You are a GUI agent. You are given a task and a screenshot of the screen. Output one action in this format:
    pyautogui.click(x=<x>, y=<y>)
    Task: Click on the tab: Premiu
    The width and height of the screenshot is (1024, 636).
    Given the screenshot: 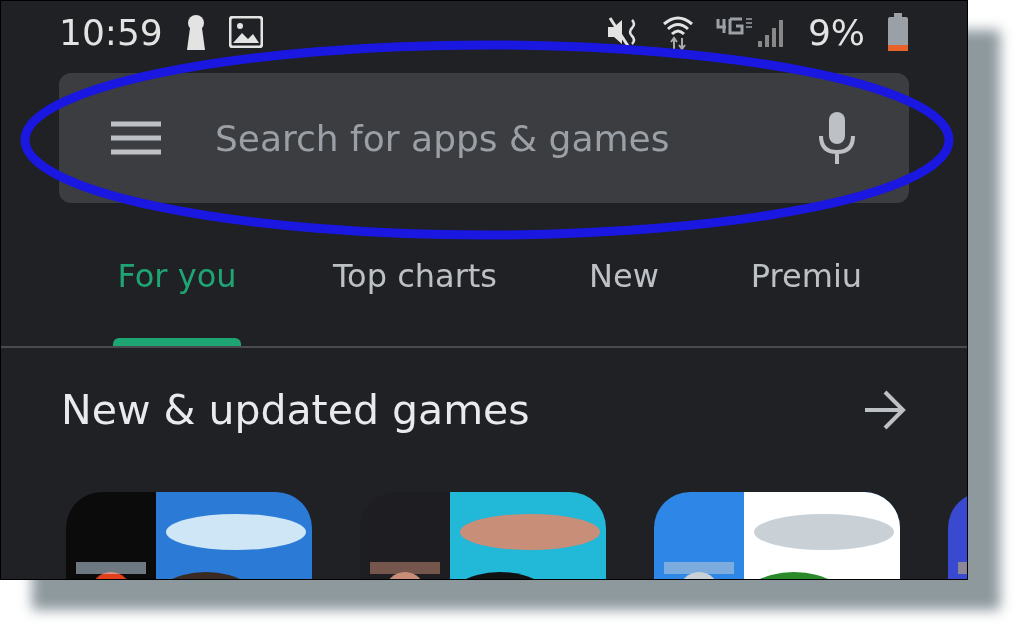 What is the action you would take?
    pyautogui.click(x=806, y=293)
    